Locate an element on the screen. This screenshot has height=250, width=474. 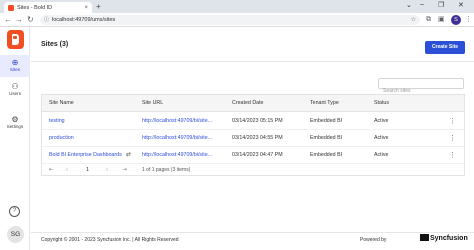
user-avatar: SG is located at coordinates (15, 234).